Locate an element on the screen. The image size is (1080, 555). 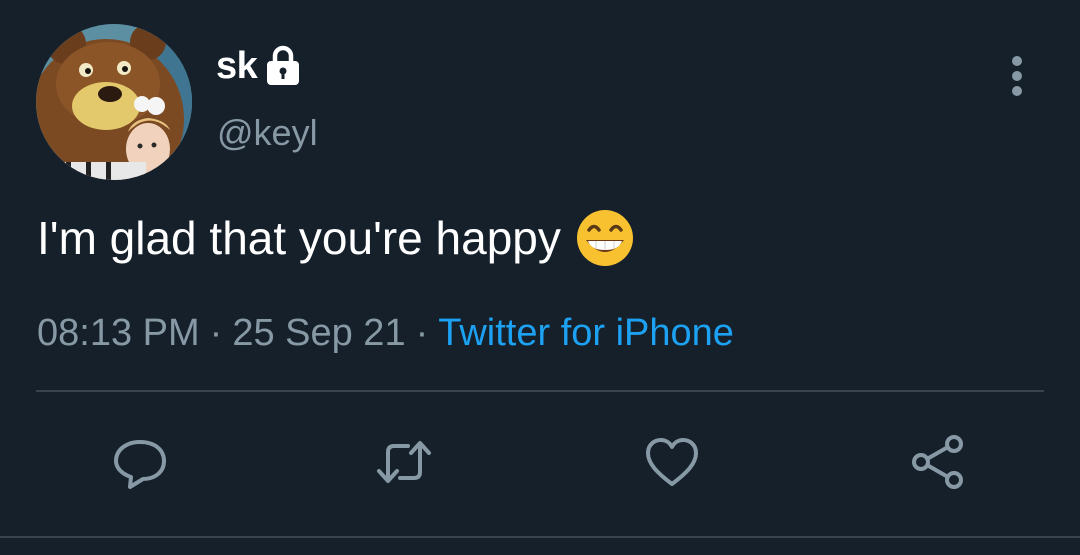
tweet-text: I'm glad that you're happy is located at coordinates (336, 238).